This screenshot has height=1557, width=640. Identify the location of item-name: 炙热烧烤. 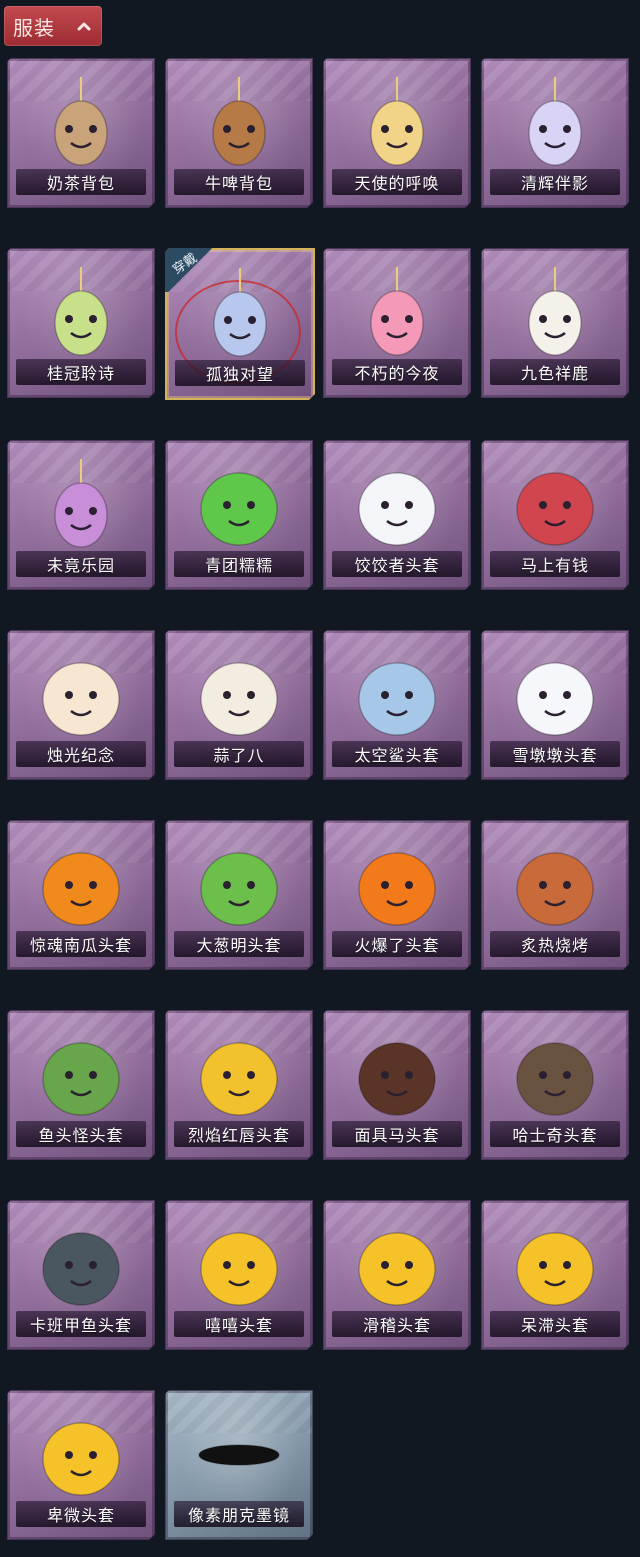
(554, 945).